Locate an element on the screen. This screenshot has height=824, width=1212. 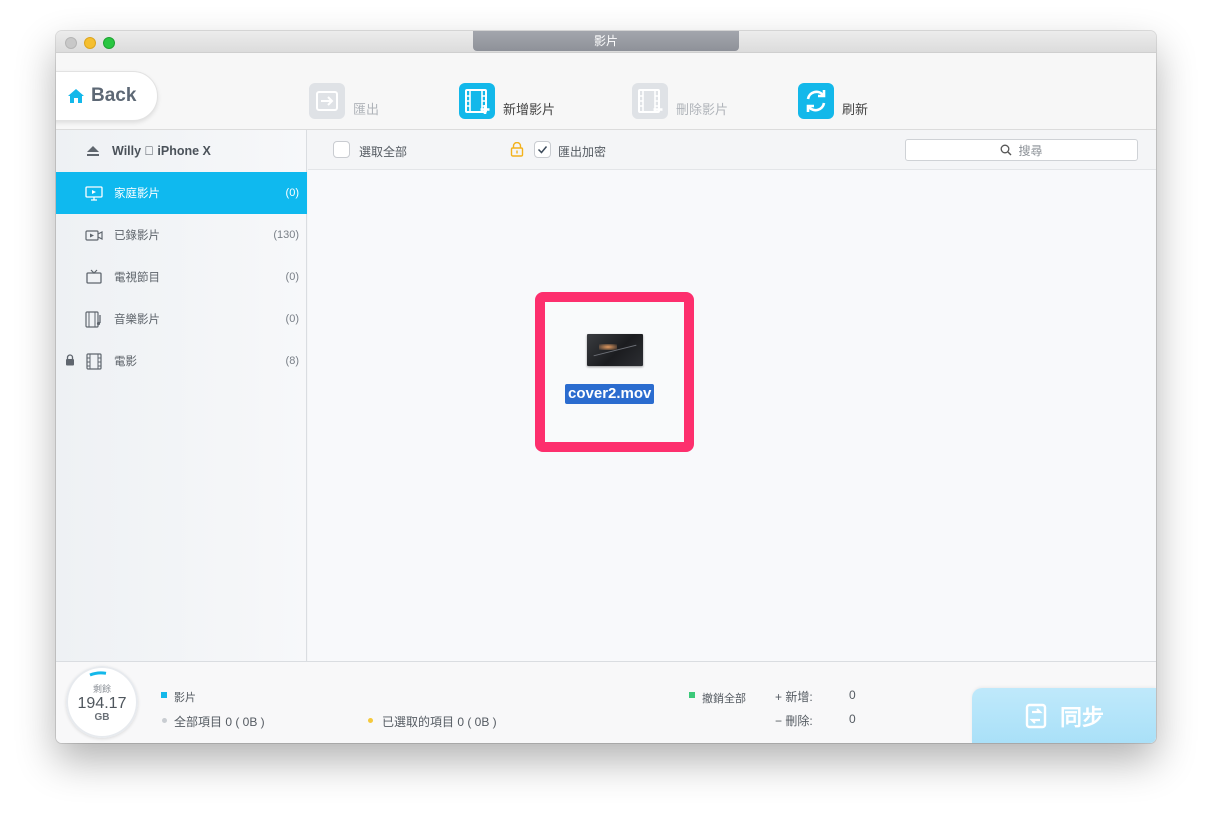
category-legend-swatch is located at coordinates (164, 695).